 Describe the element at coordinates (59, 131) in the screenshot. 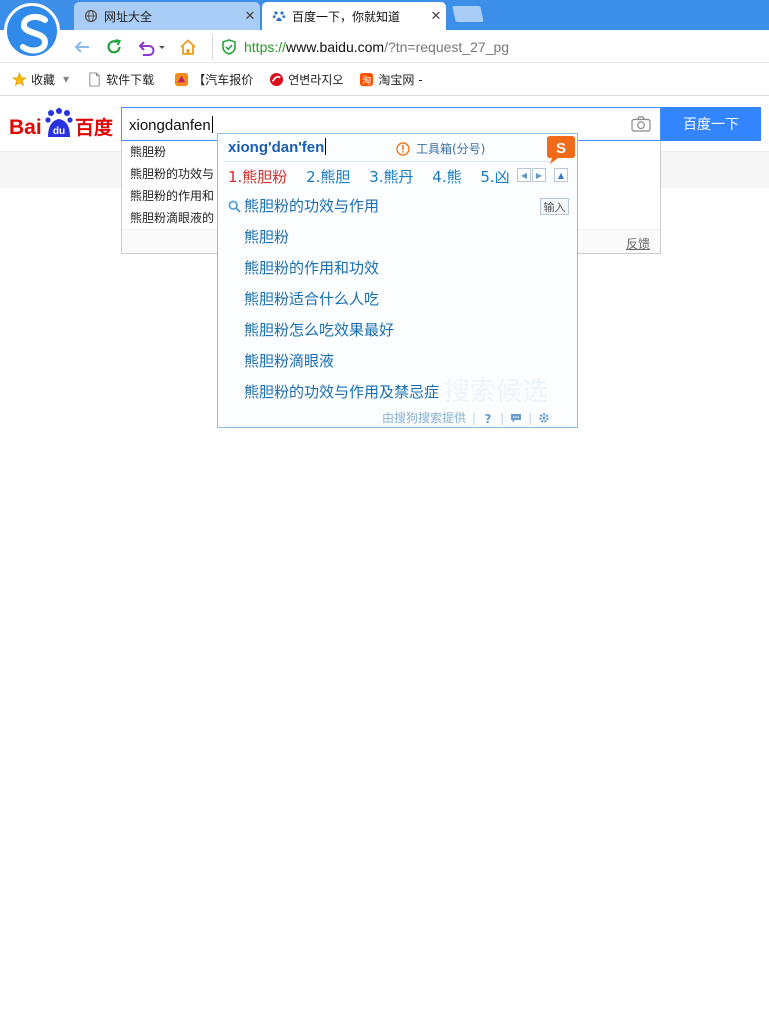

I see `svg-text: du` at that location.